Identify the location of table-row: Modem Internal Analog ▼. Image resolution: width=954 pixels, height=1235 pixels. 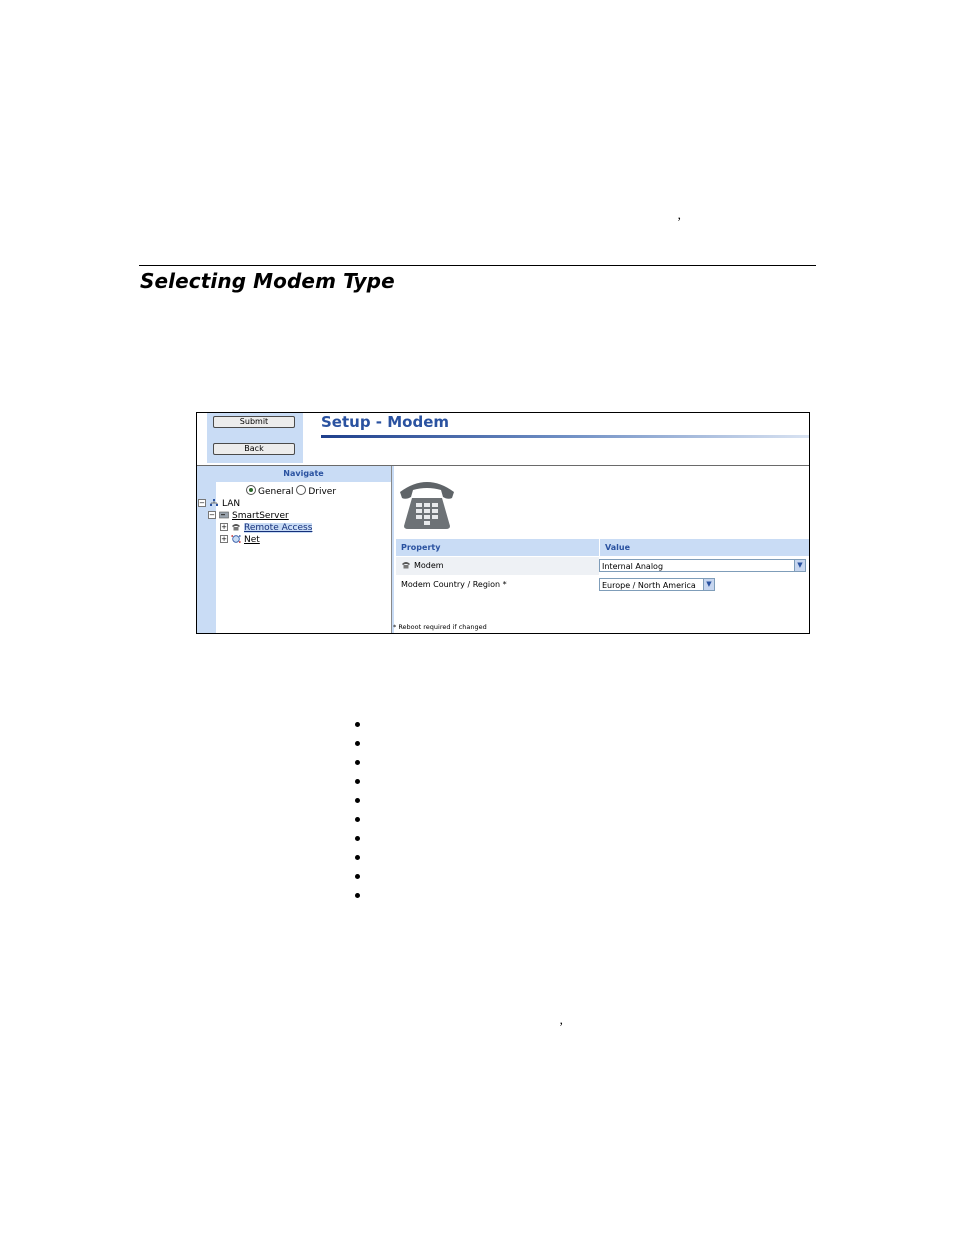
(602, 566).